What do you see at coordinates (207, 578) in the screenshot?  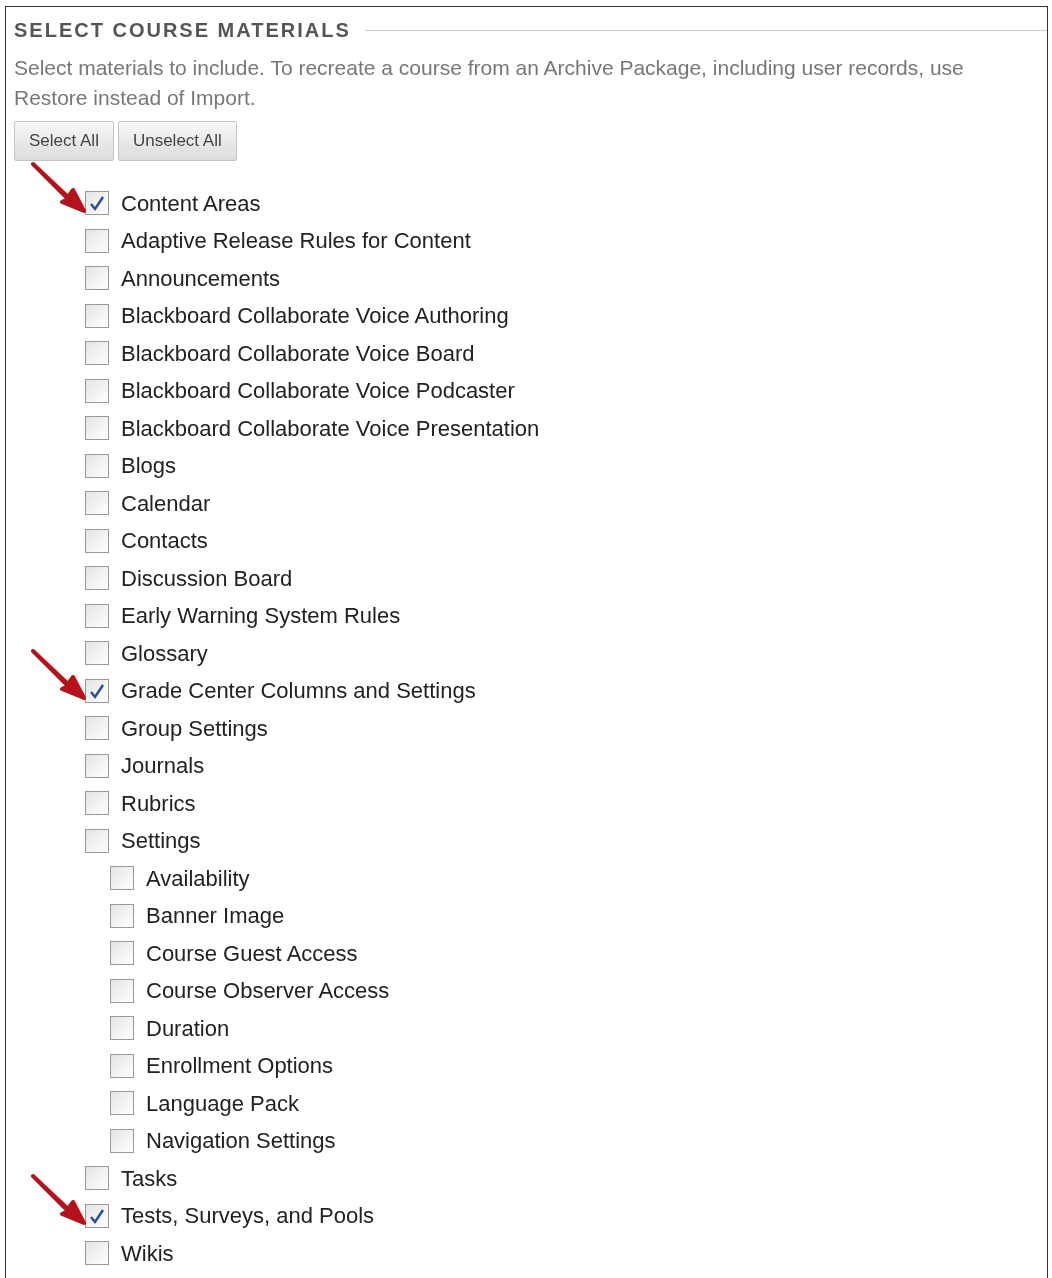 I see `checkbox-label: Discussion Board` at bounding box center [207, 578].